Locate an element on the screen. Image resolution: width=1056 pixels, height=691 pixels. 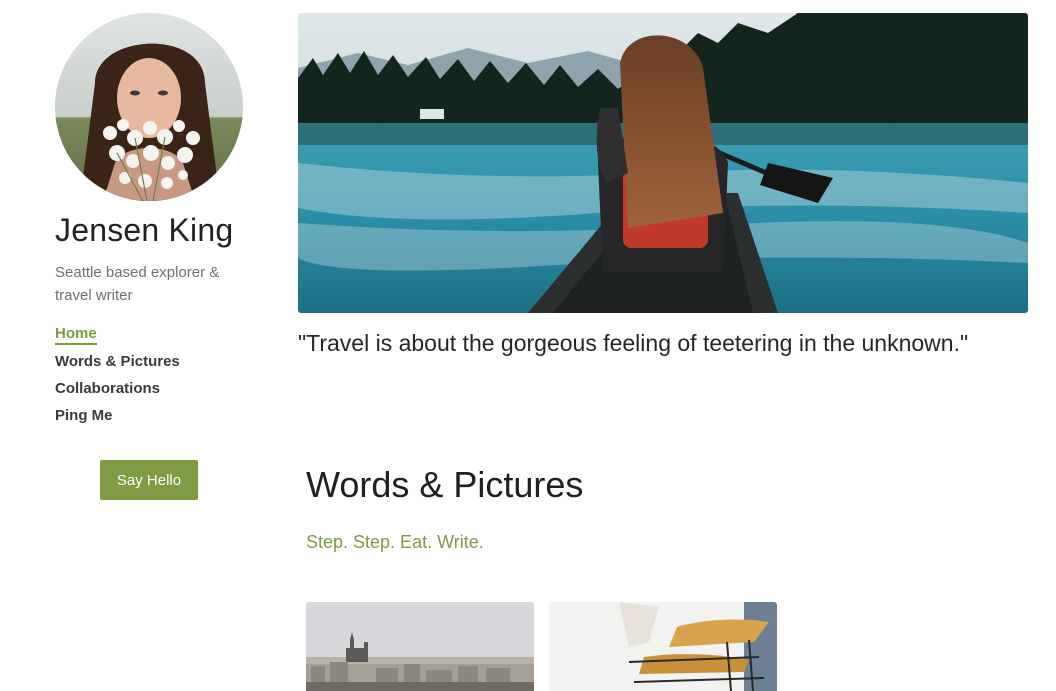
nav-item-words-pictures: Words & Pictures is located at coordinates (117, 365).